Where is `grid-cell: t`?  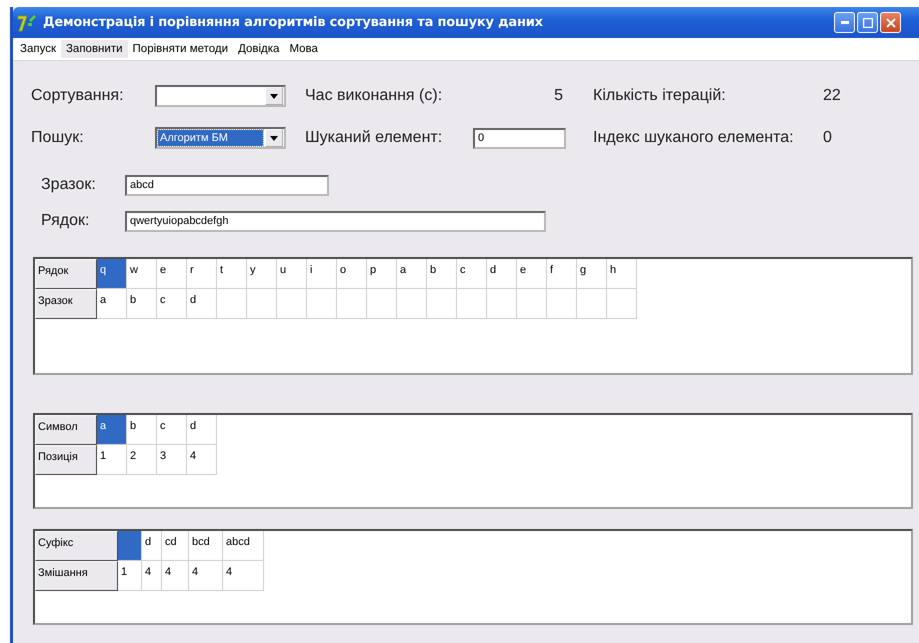
grid-cell: t is located at coordinates (232, 274).